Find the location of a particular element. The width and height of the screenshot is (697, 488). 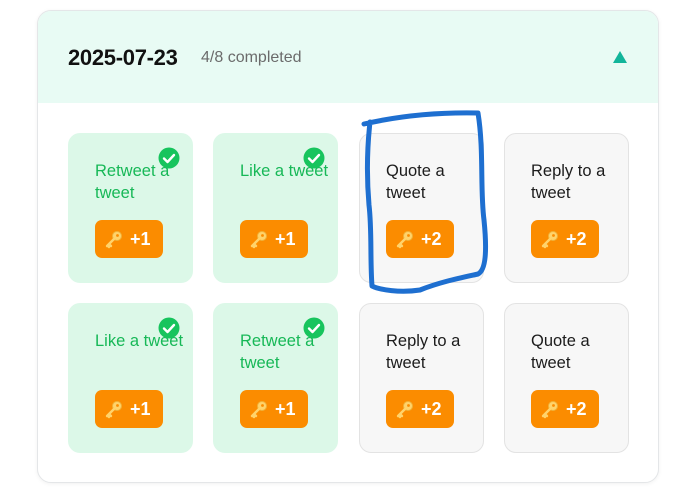

task-date: 2025-07-23 is located at coordinates (123, 57).